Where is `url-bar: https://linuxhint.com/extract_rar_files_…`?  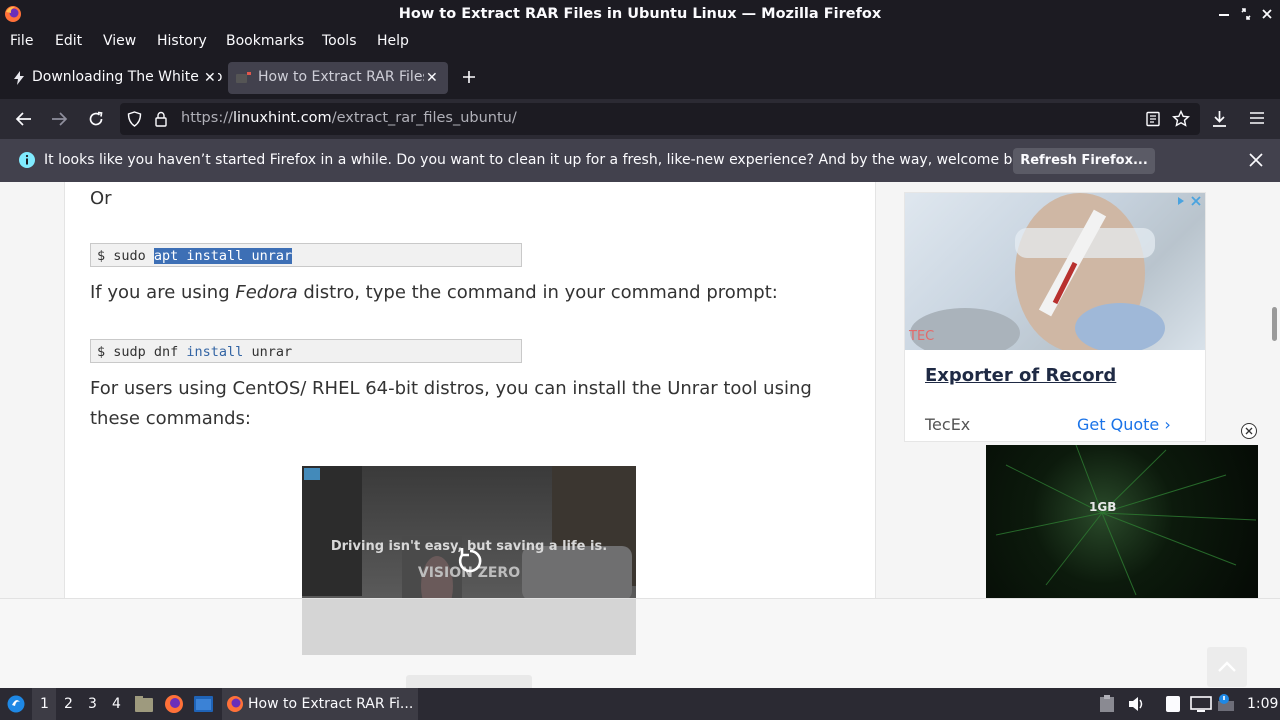
url-bar: https://linuxhint.com/extract_rar_files_… is located at coordinates (660, 119).